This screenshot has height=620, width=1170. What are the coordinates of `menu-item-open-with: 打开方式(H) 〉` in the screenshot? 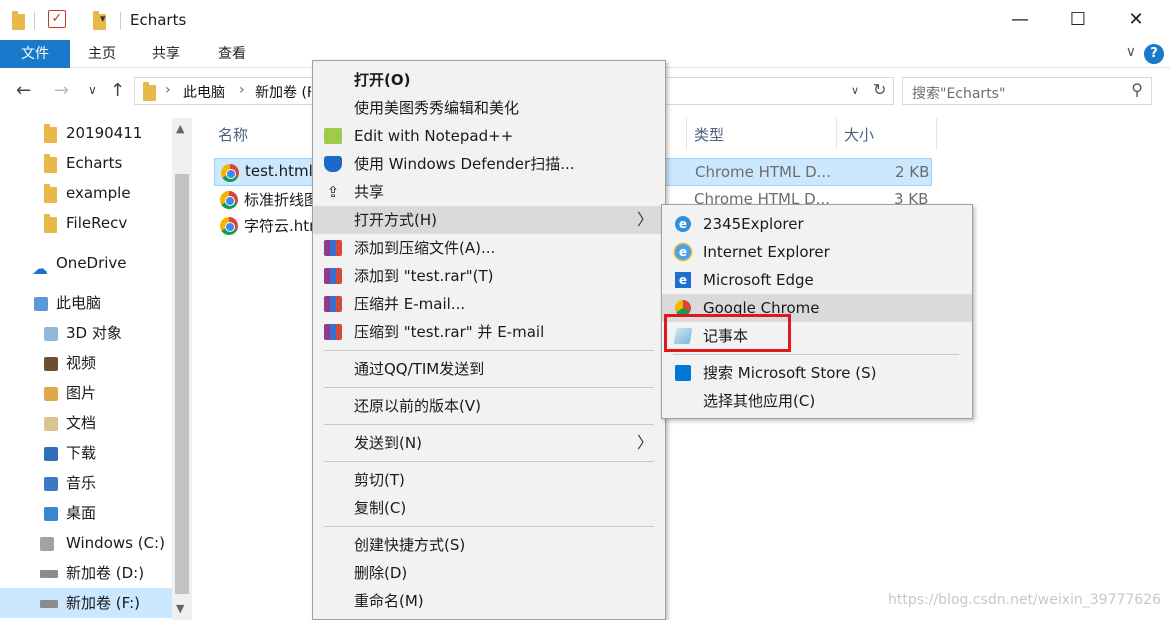 It's located at (489, 220).